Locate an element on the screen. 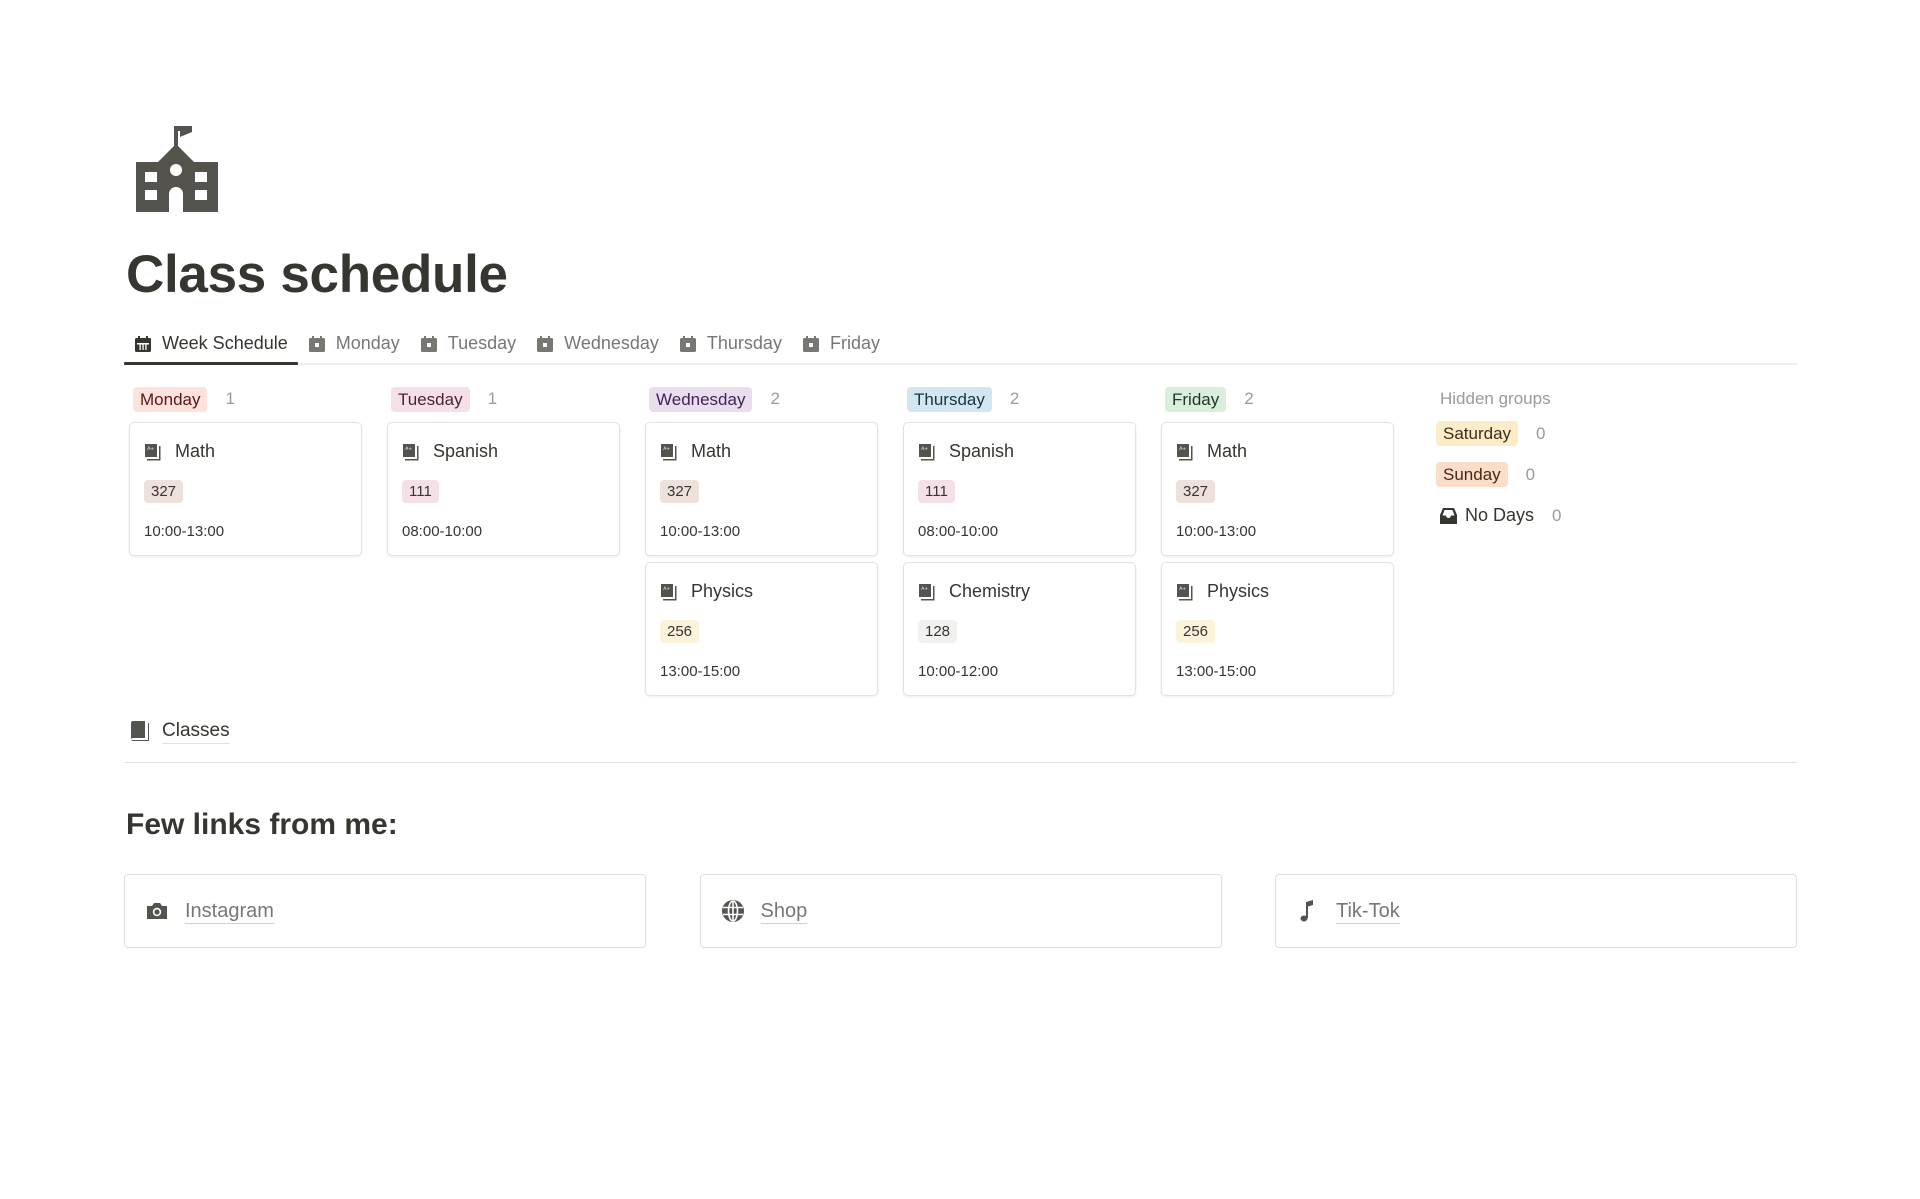 Image resolution: width=1920 pixels, height=1199 pixels. tab-label: Week Schedule is located at coordinates (225, 343).